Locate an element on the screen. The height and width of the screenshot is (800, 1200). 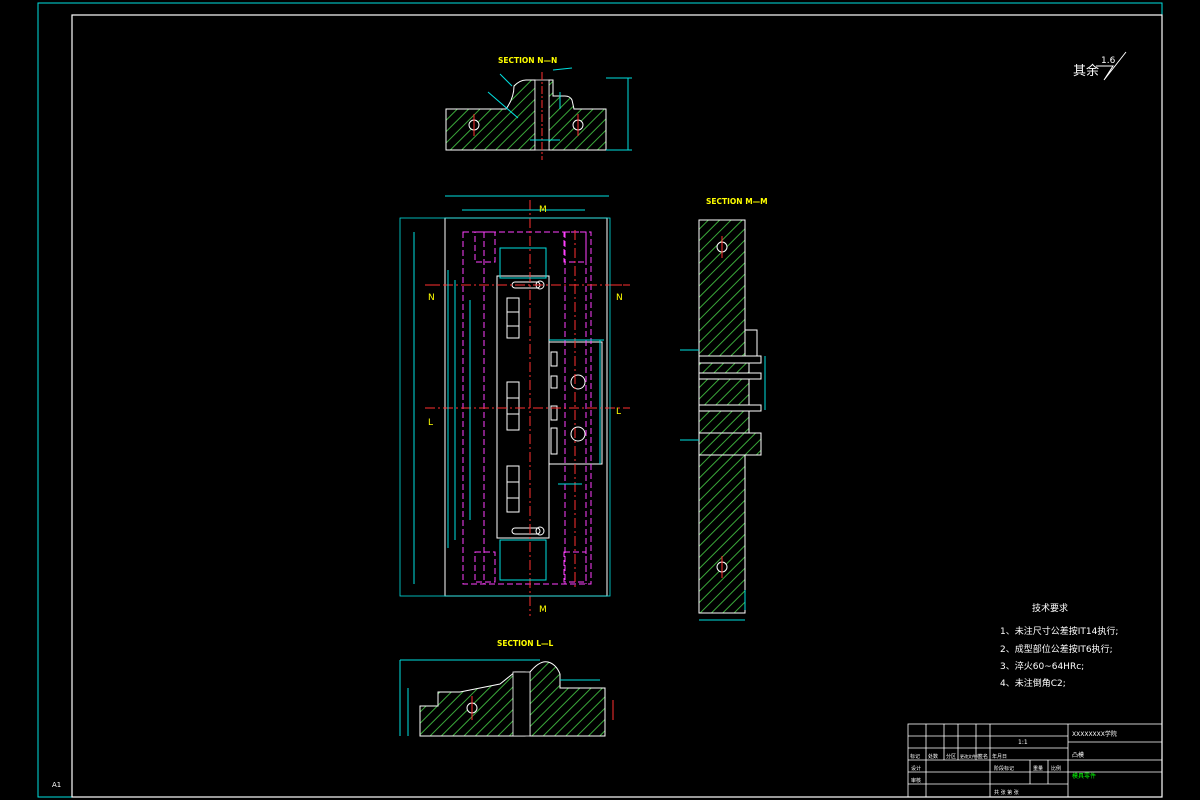
section-nn-title: SECTION N—N is located at coordinates (527, 60).